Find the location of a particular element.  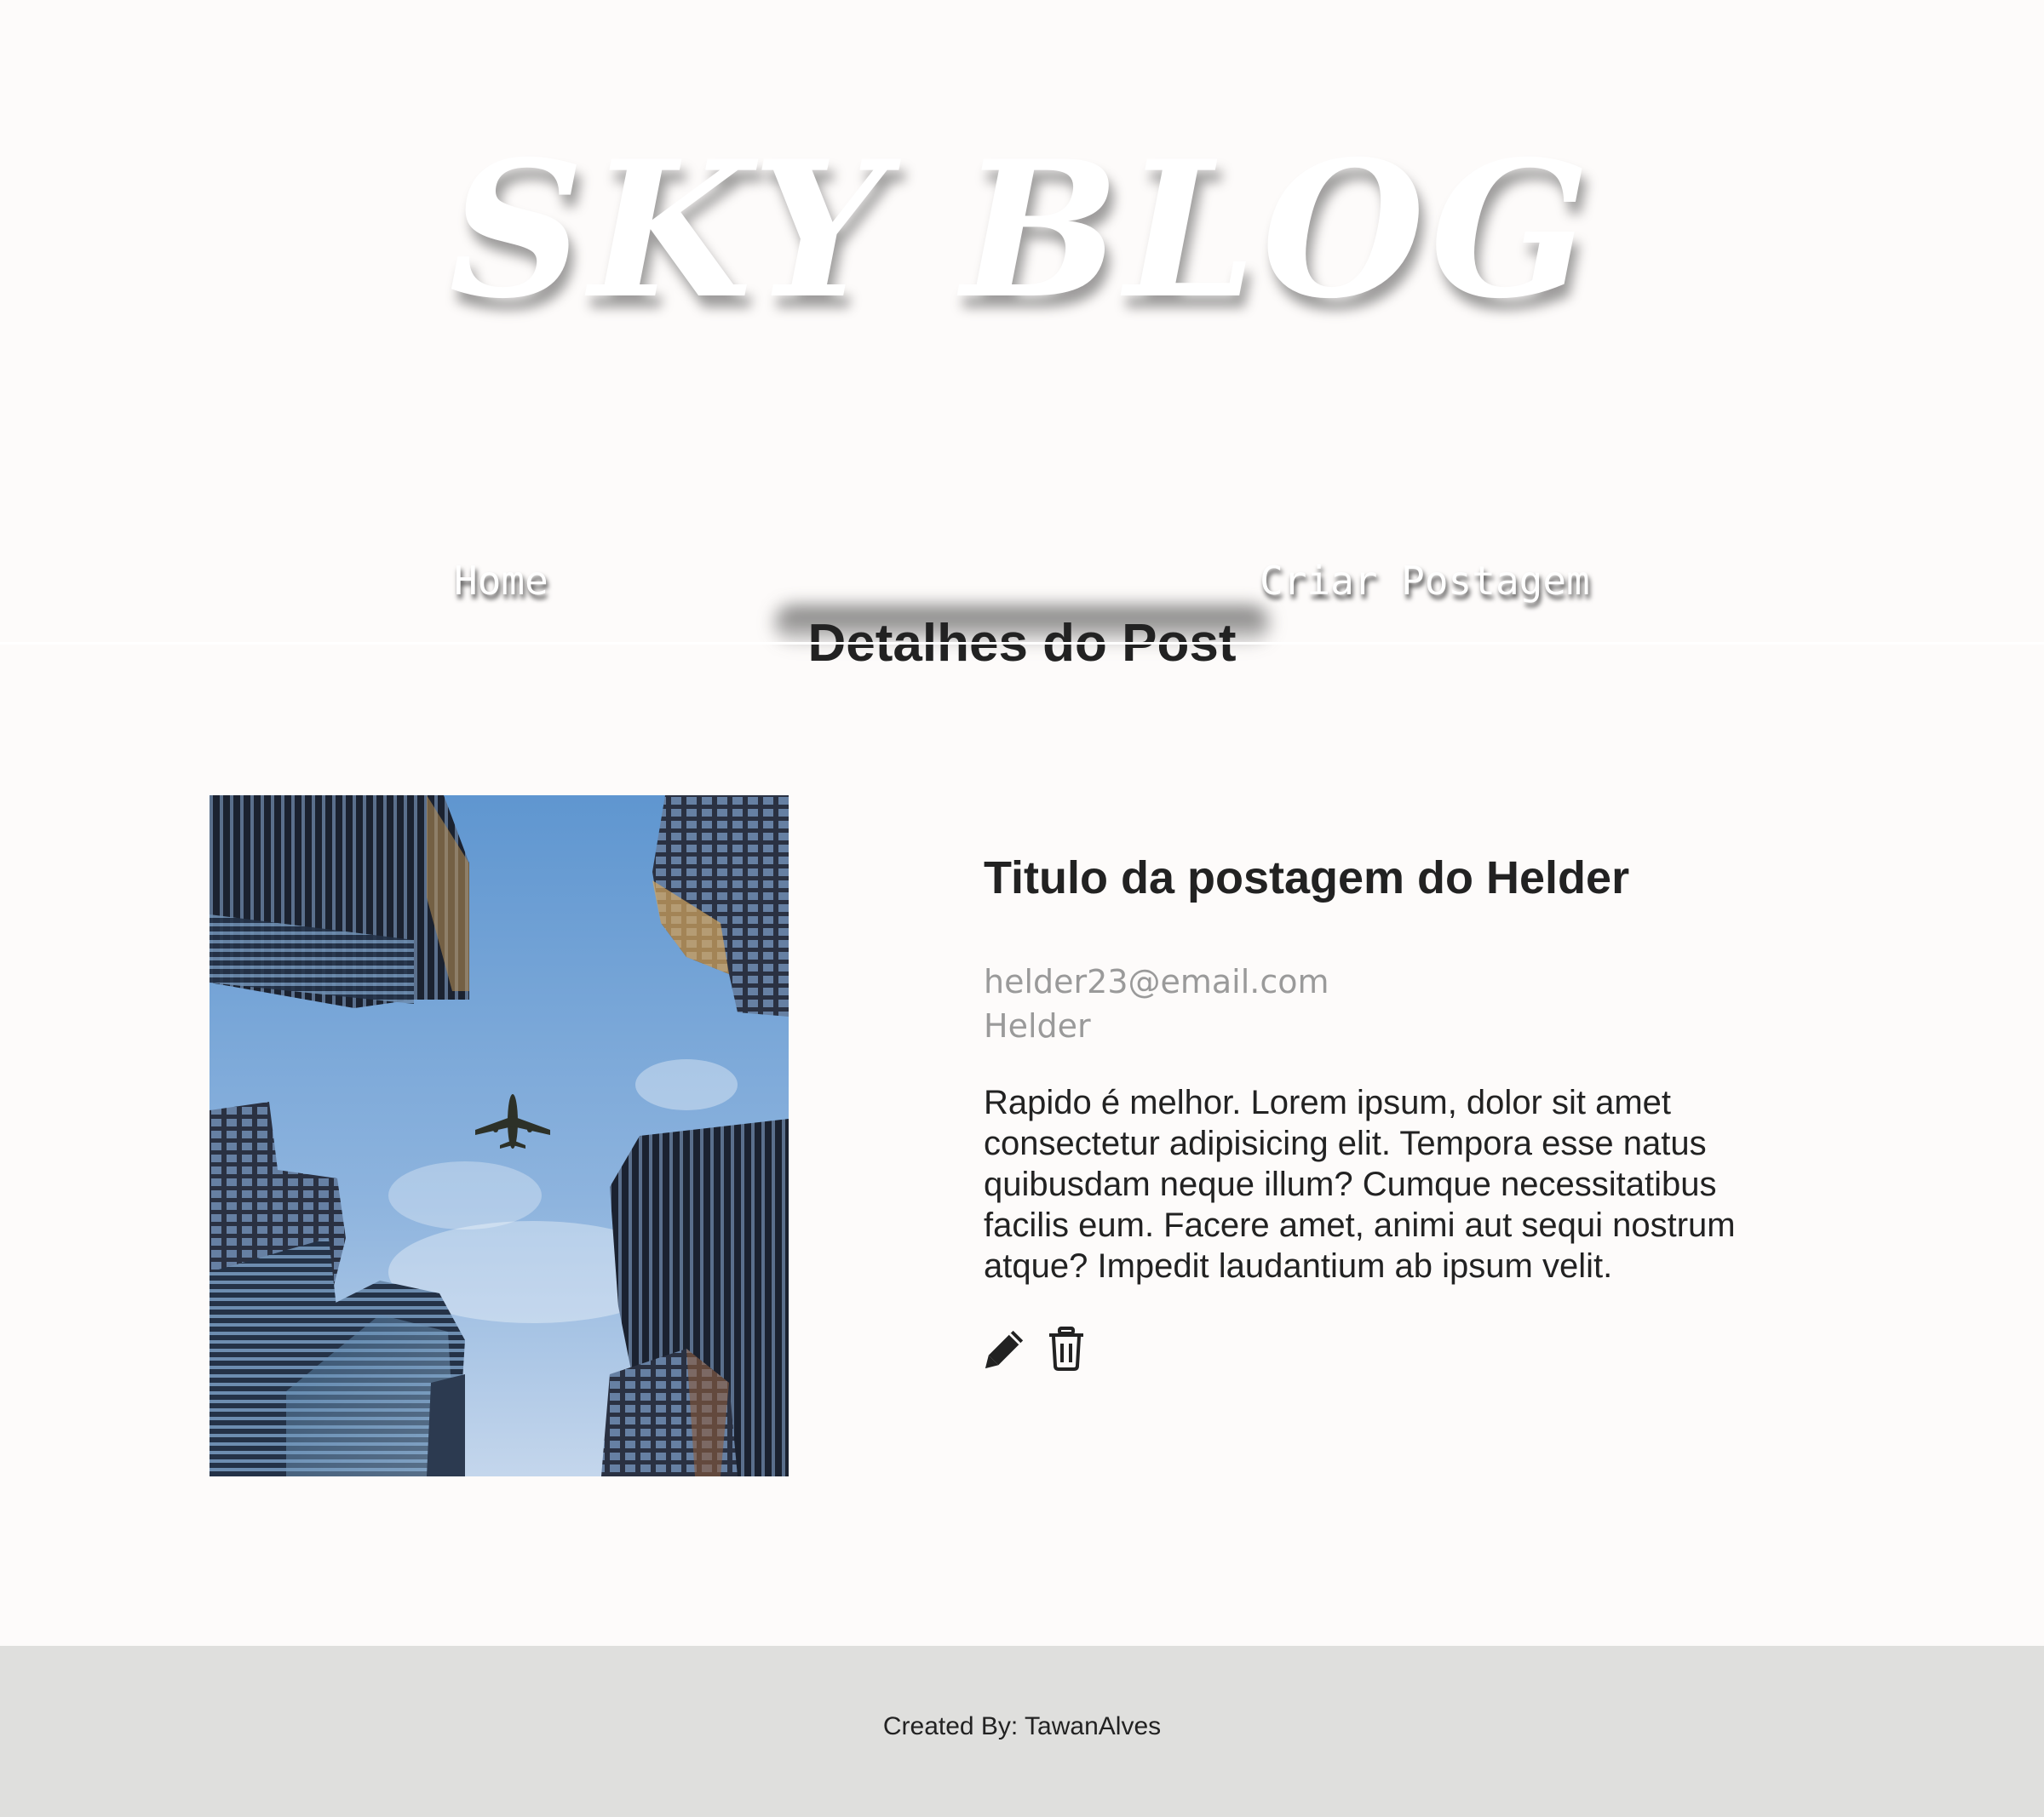

site-title: SKY BLOG is located at coordinates (1022, 229).